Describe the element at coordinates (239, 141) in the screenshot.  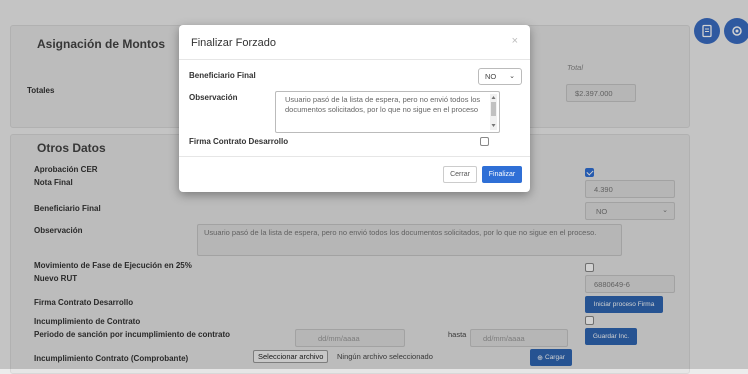
I see `modal-firma-label: Firma Contrato Desarrollo` at that location.